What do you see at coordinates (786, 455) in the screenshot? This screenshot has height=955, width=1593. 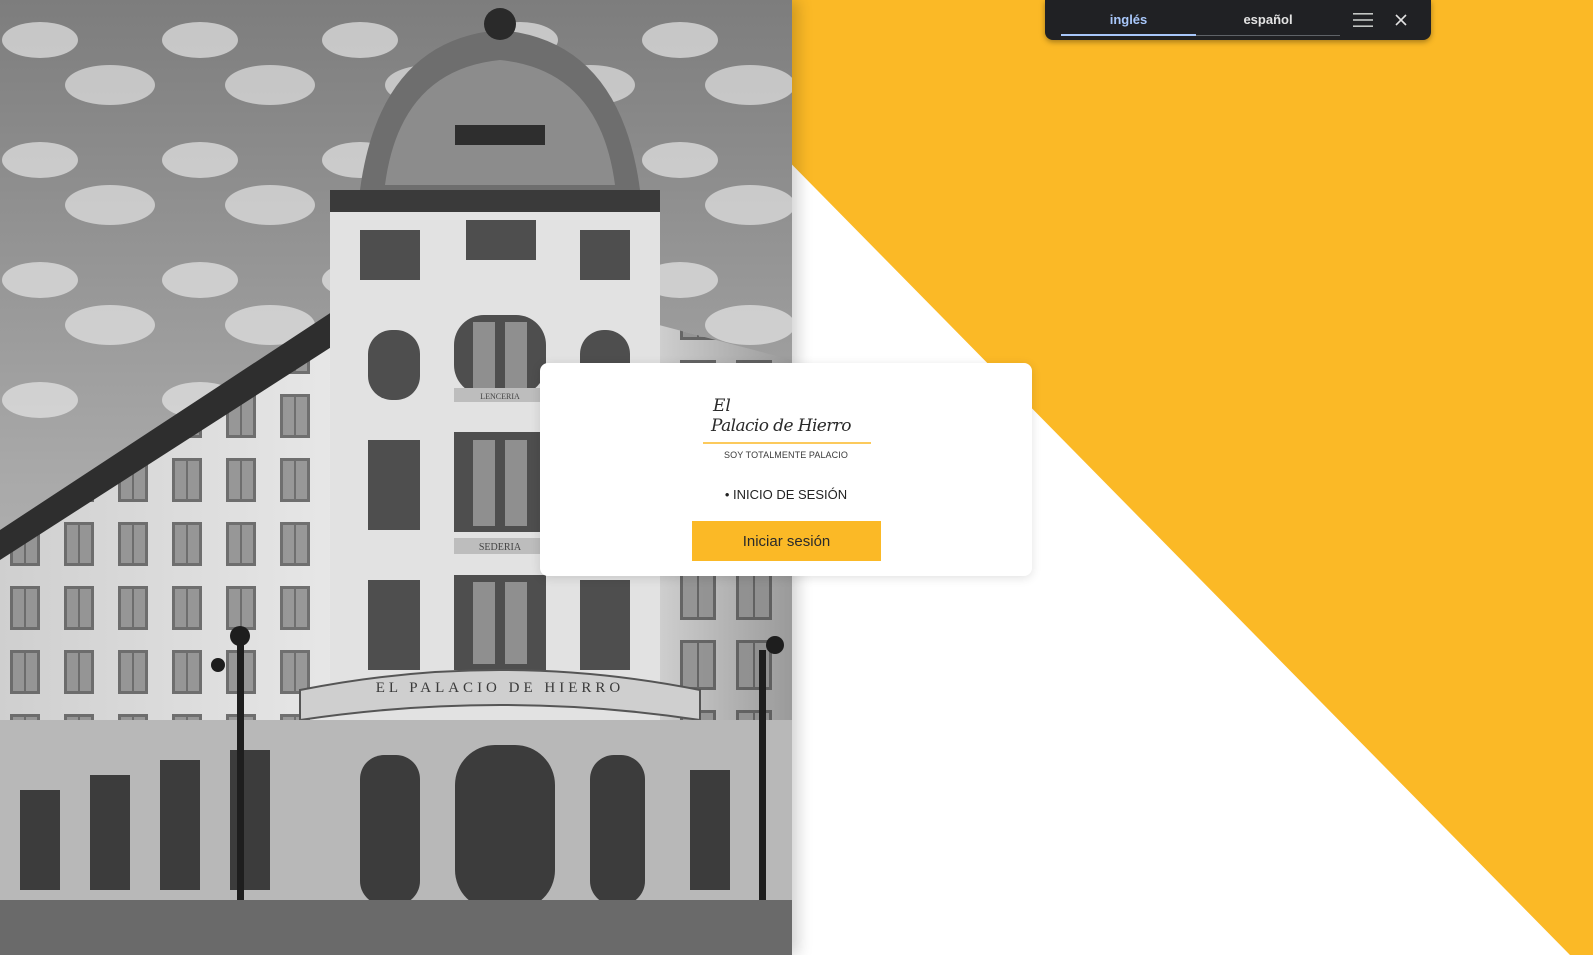 I see `logo-tagline: SOY TOTALMENTE PALACIO` at bounding box center [786, 455].